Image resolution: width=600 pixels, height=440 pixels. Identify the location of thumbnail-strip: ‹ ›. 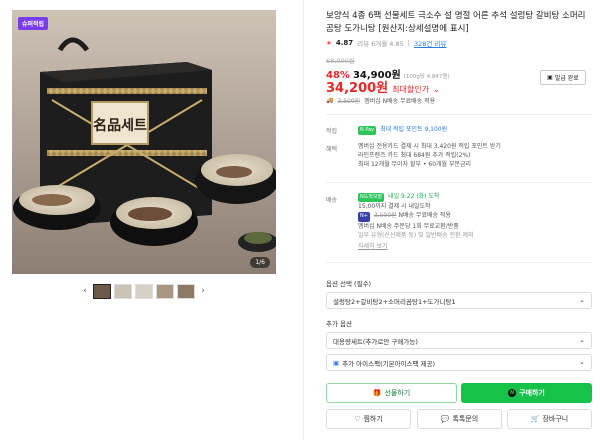
(144, 291).